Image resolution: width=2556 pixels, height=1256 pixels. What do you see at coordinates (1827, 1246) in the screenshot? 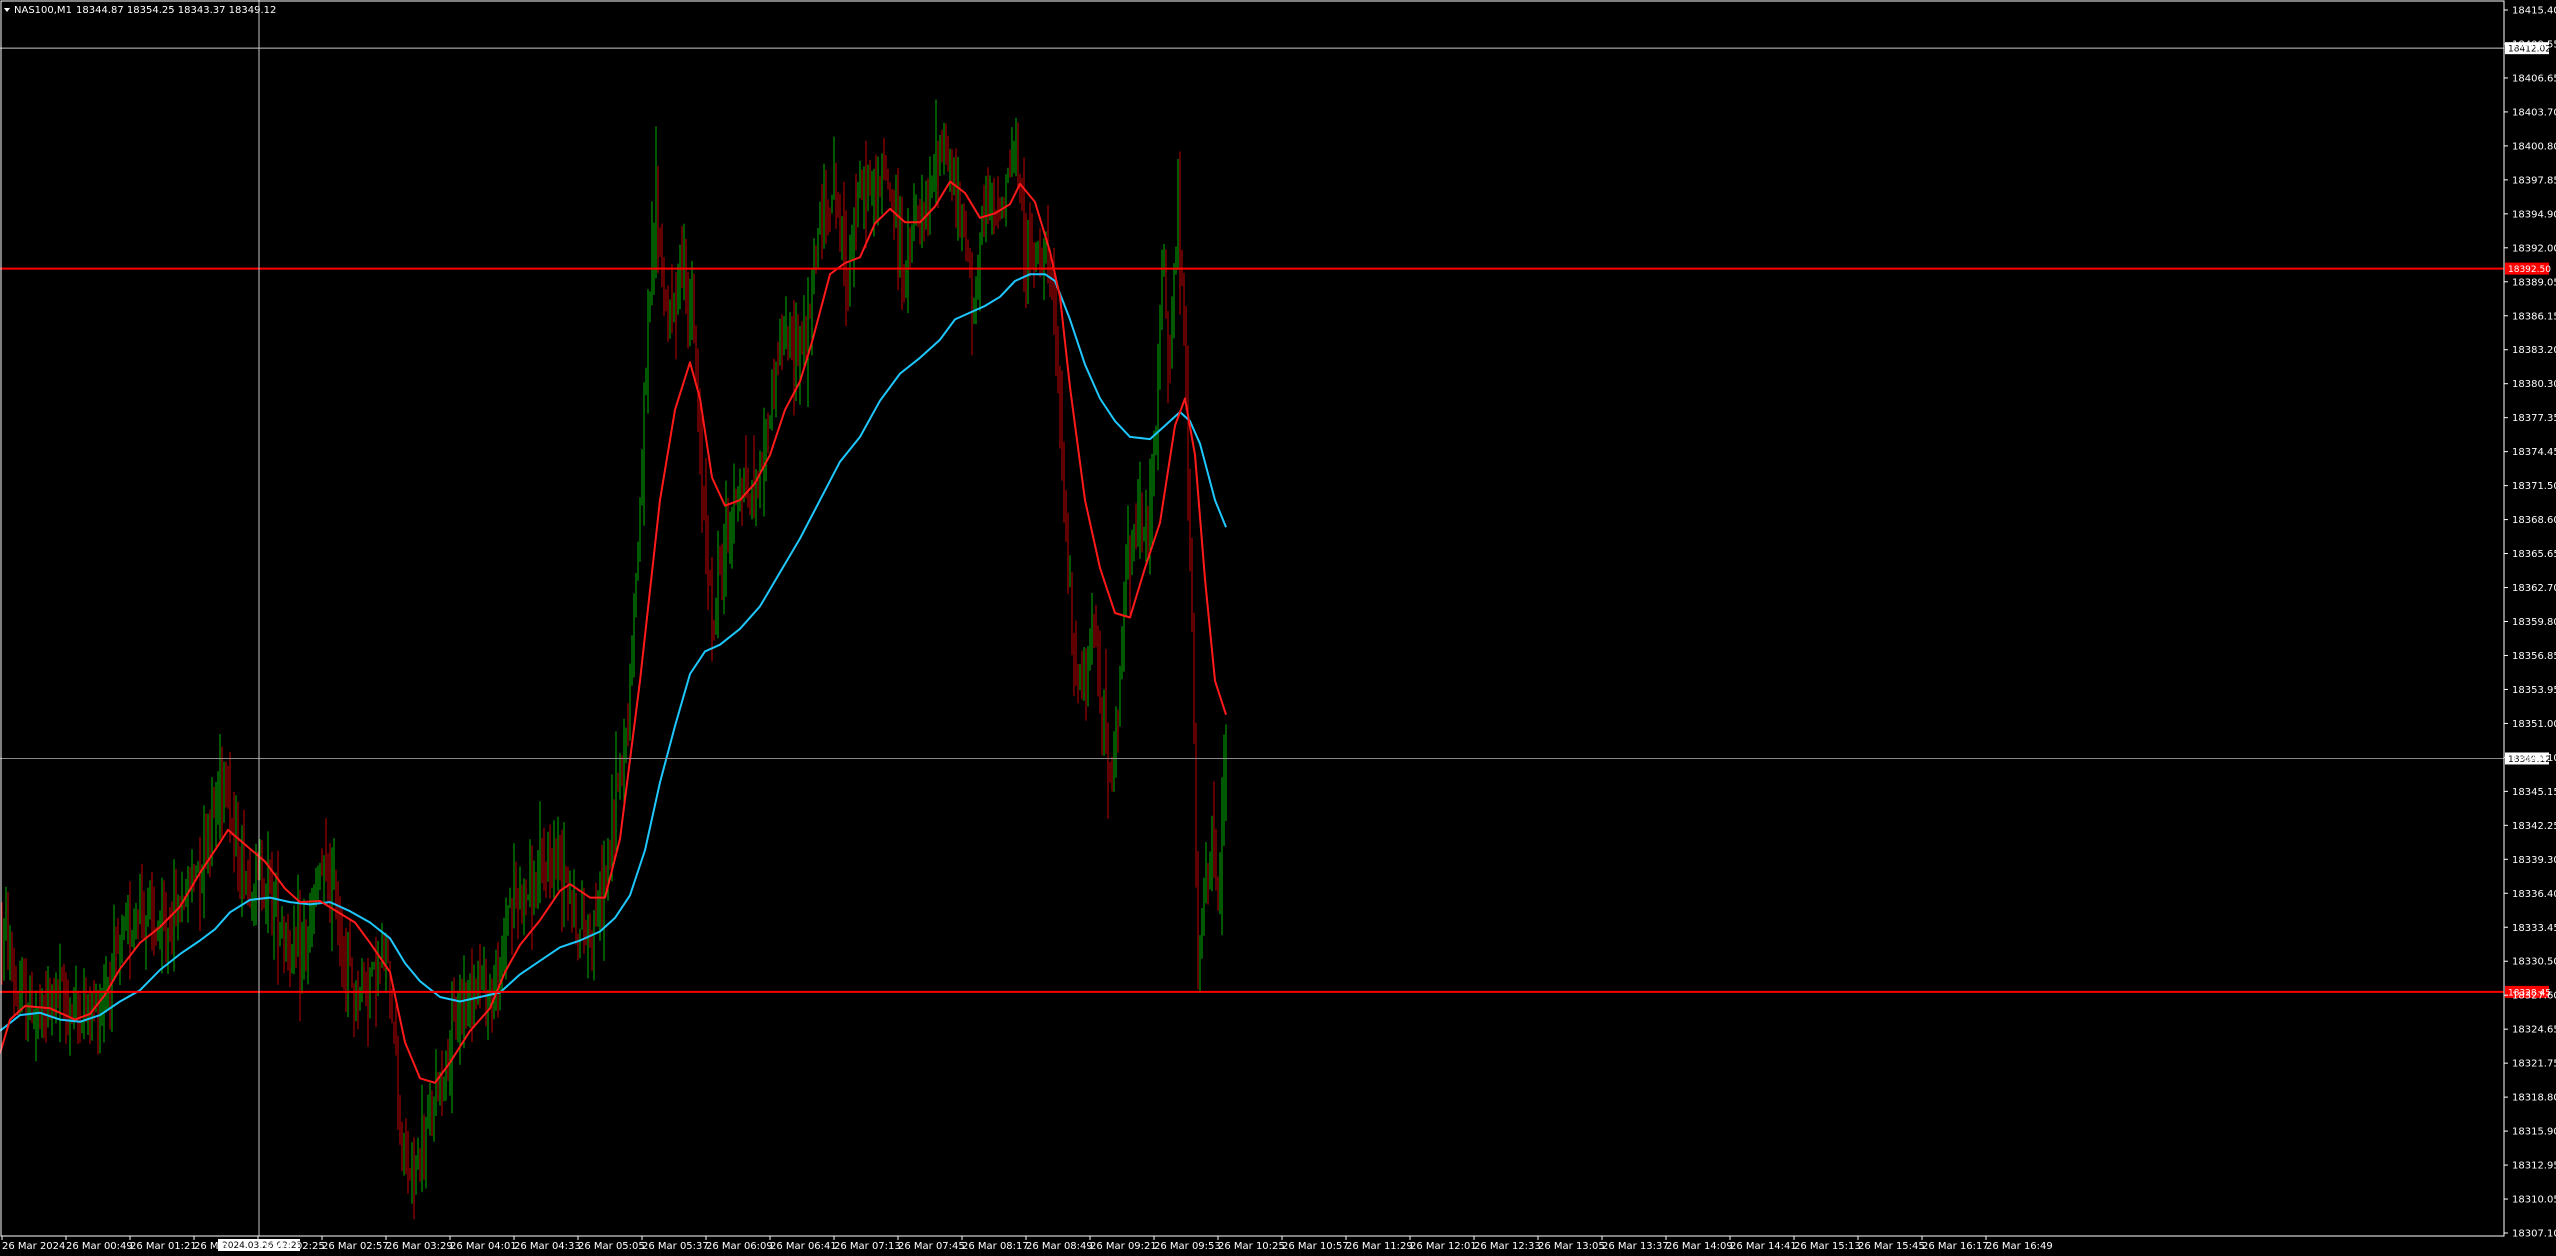
I see `x-axis-tick-label: 26 Mar 15:13` at bounding box center [1827, 1246].